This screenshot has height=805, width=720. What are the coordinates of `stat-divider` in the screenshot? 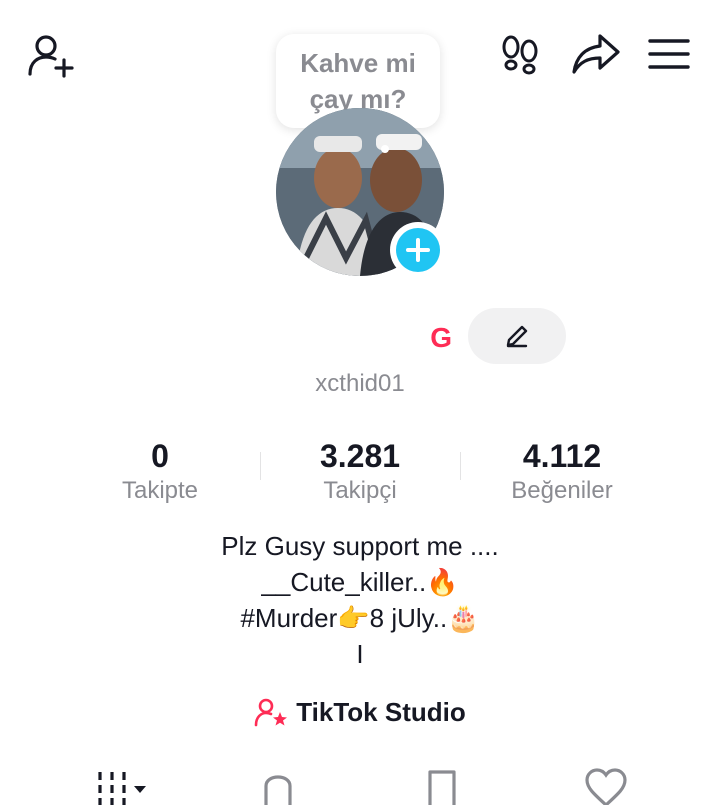 It's located at (460, 466).